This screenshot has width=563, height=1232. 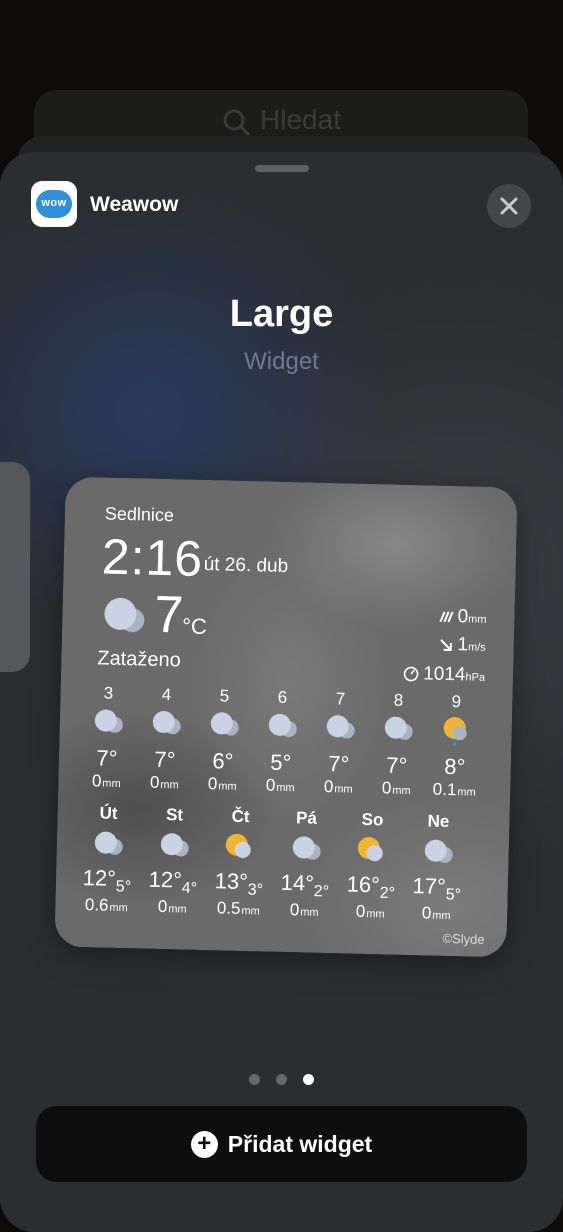 What do you see at coordinates (445, 645) in the screenshot?
I see `wind-arrow-icon` at bounding box center [445, 645].